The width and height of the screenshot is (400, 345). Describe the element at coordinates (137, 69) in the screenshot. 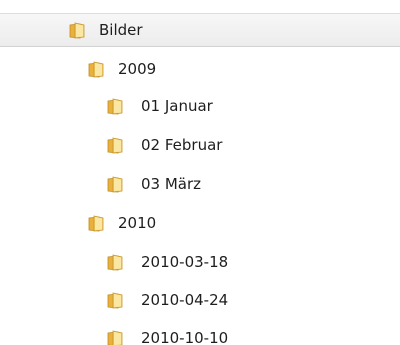

I see `tree-item-label: 2009` at that location.